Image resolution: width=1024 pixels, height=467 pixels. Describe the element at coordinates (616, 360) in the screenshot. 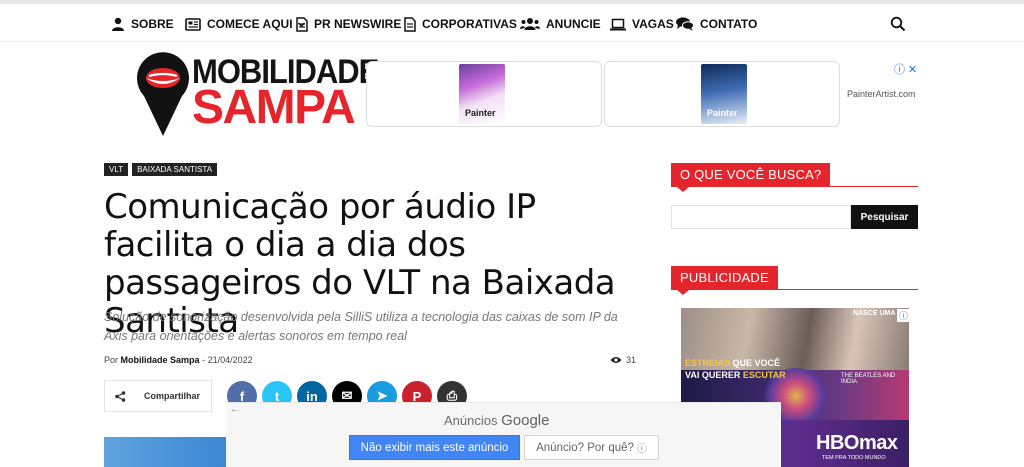

I see `eye-icon` at that location.